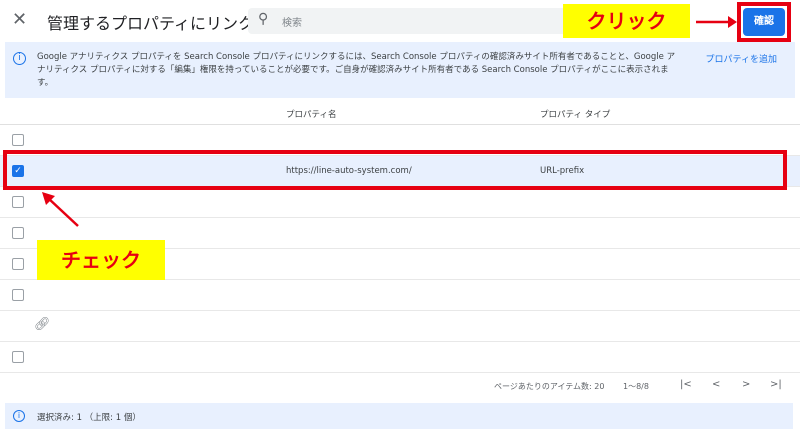 This screenshot has width=800, height=436. I want to click on arrow-right-icon, so click(716, 22).